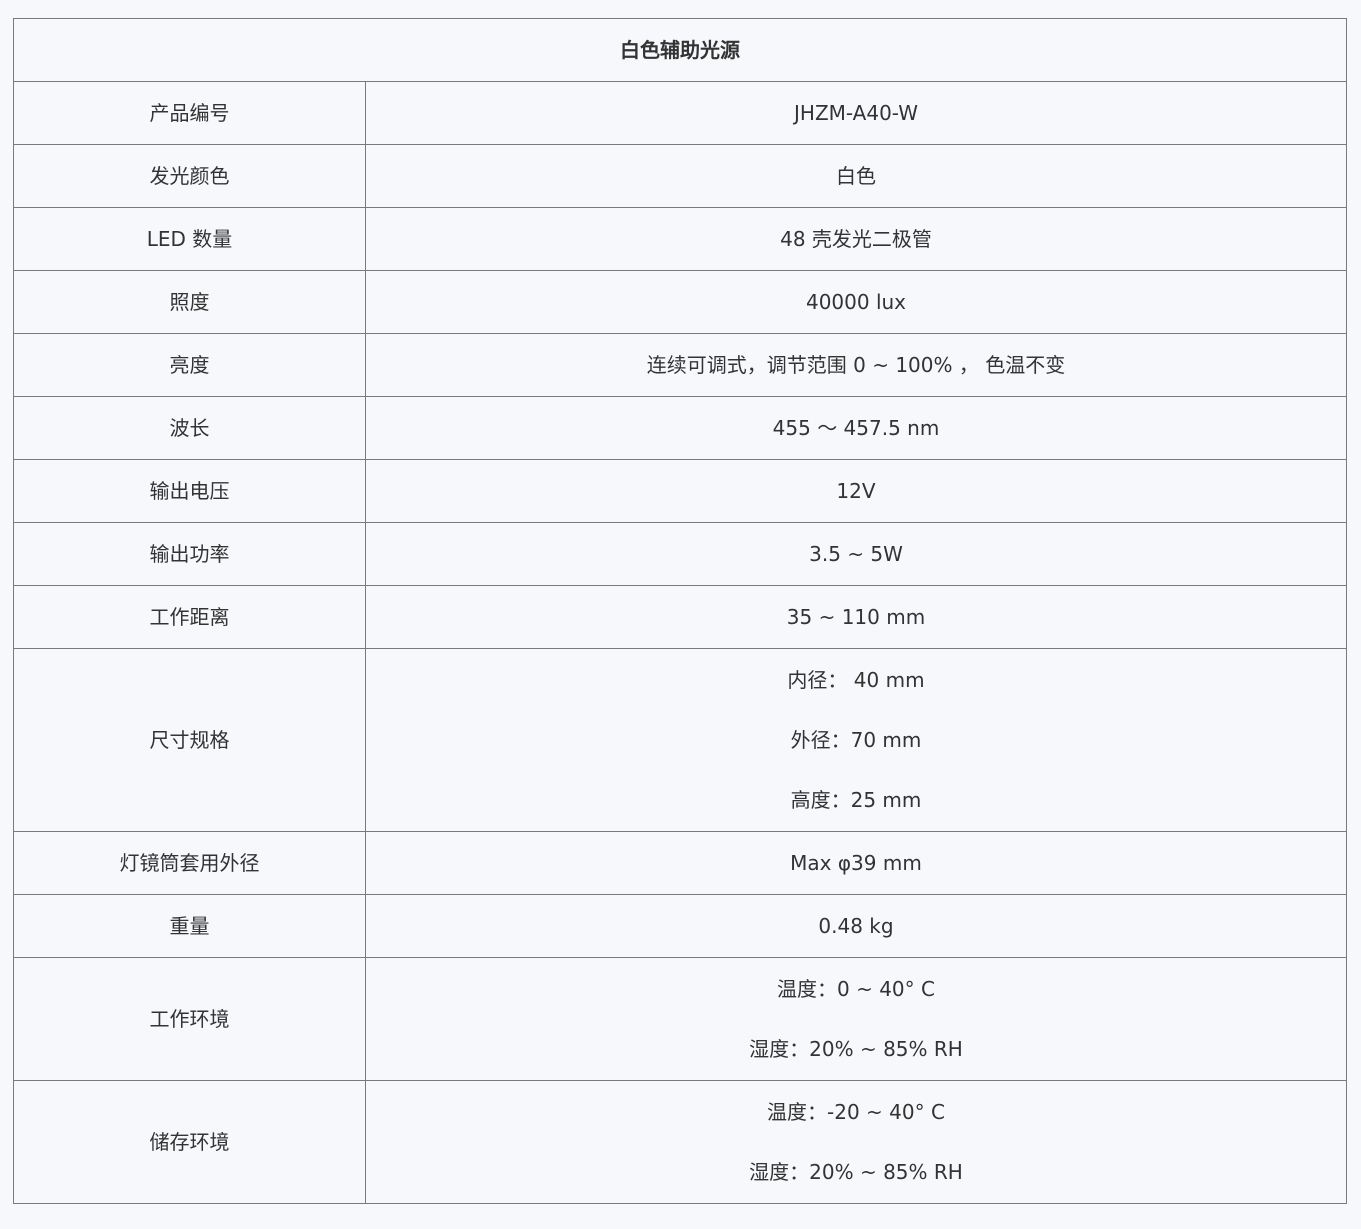 The image size is (1361, 1229). I want to click on table-row: 发光颜色 白色, so click(680, 176).